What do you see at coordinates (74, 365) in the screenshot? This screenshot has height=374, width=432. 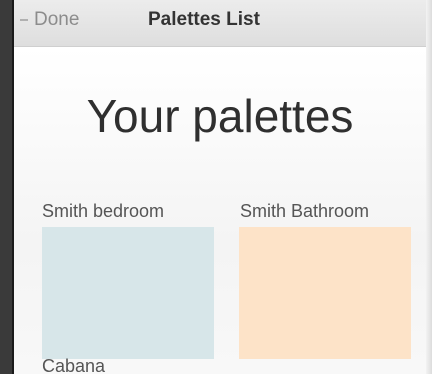 I see `palette-name: Cabana` at bounding box center [74, 365].